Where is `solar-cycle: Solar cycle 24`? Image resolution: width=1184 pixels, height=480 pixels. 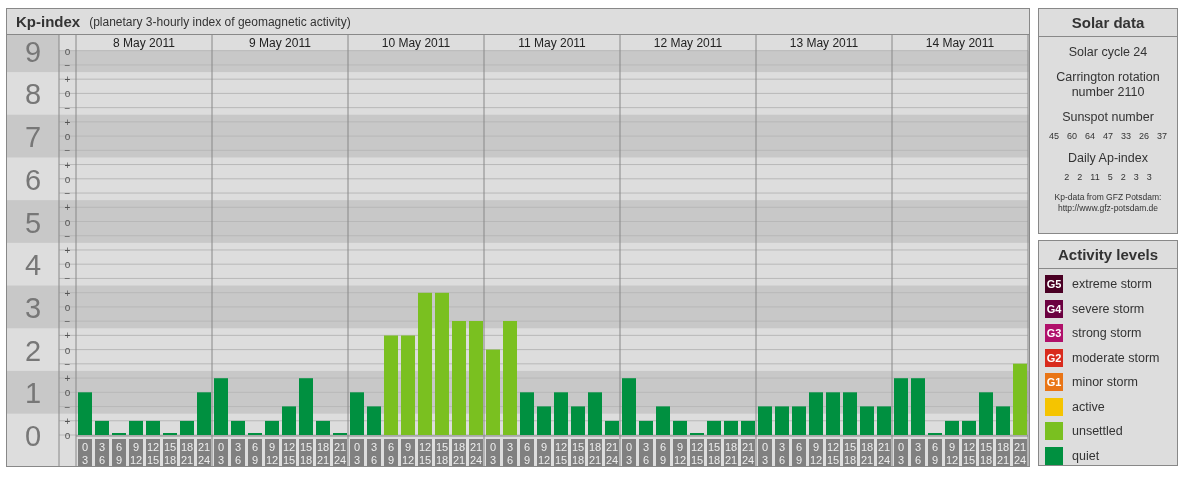
solar-cycle: Solar cycle 24 is located at coordinates (1108, 52).